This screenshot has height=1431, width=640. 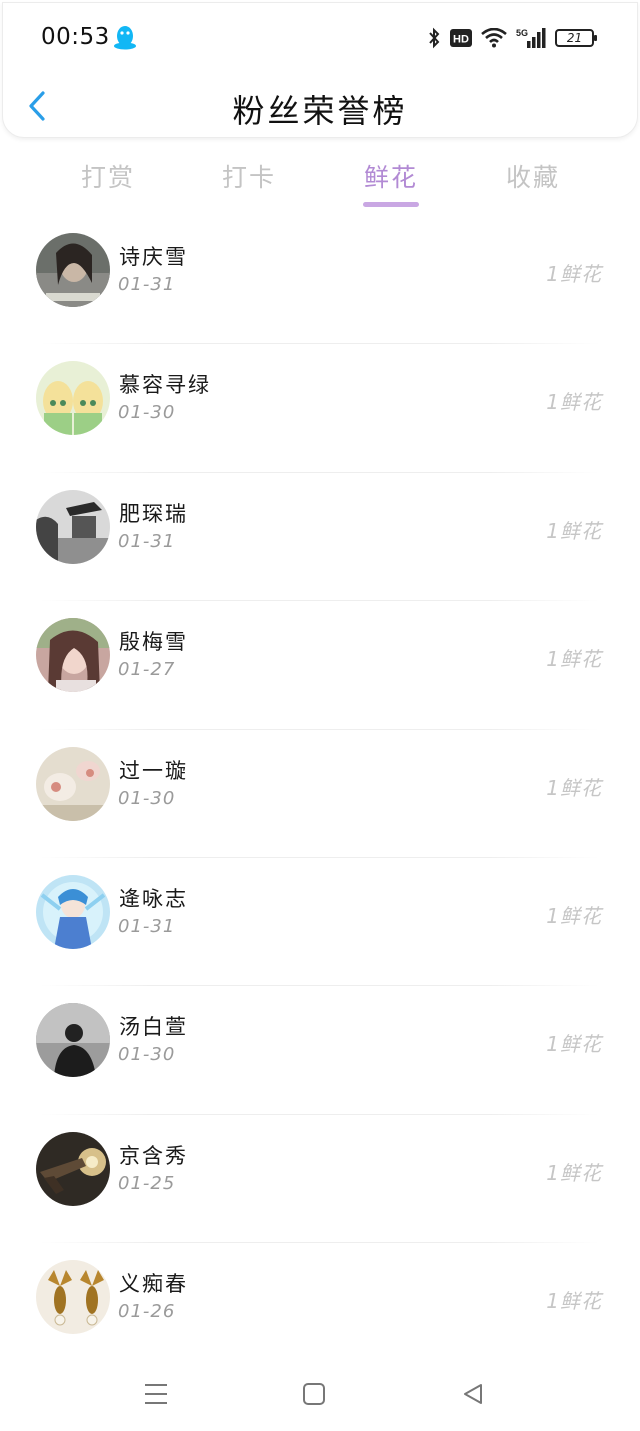 I want to click on battery-indicator: 21, so click(x=576, y=38).